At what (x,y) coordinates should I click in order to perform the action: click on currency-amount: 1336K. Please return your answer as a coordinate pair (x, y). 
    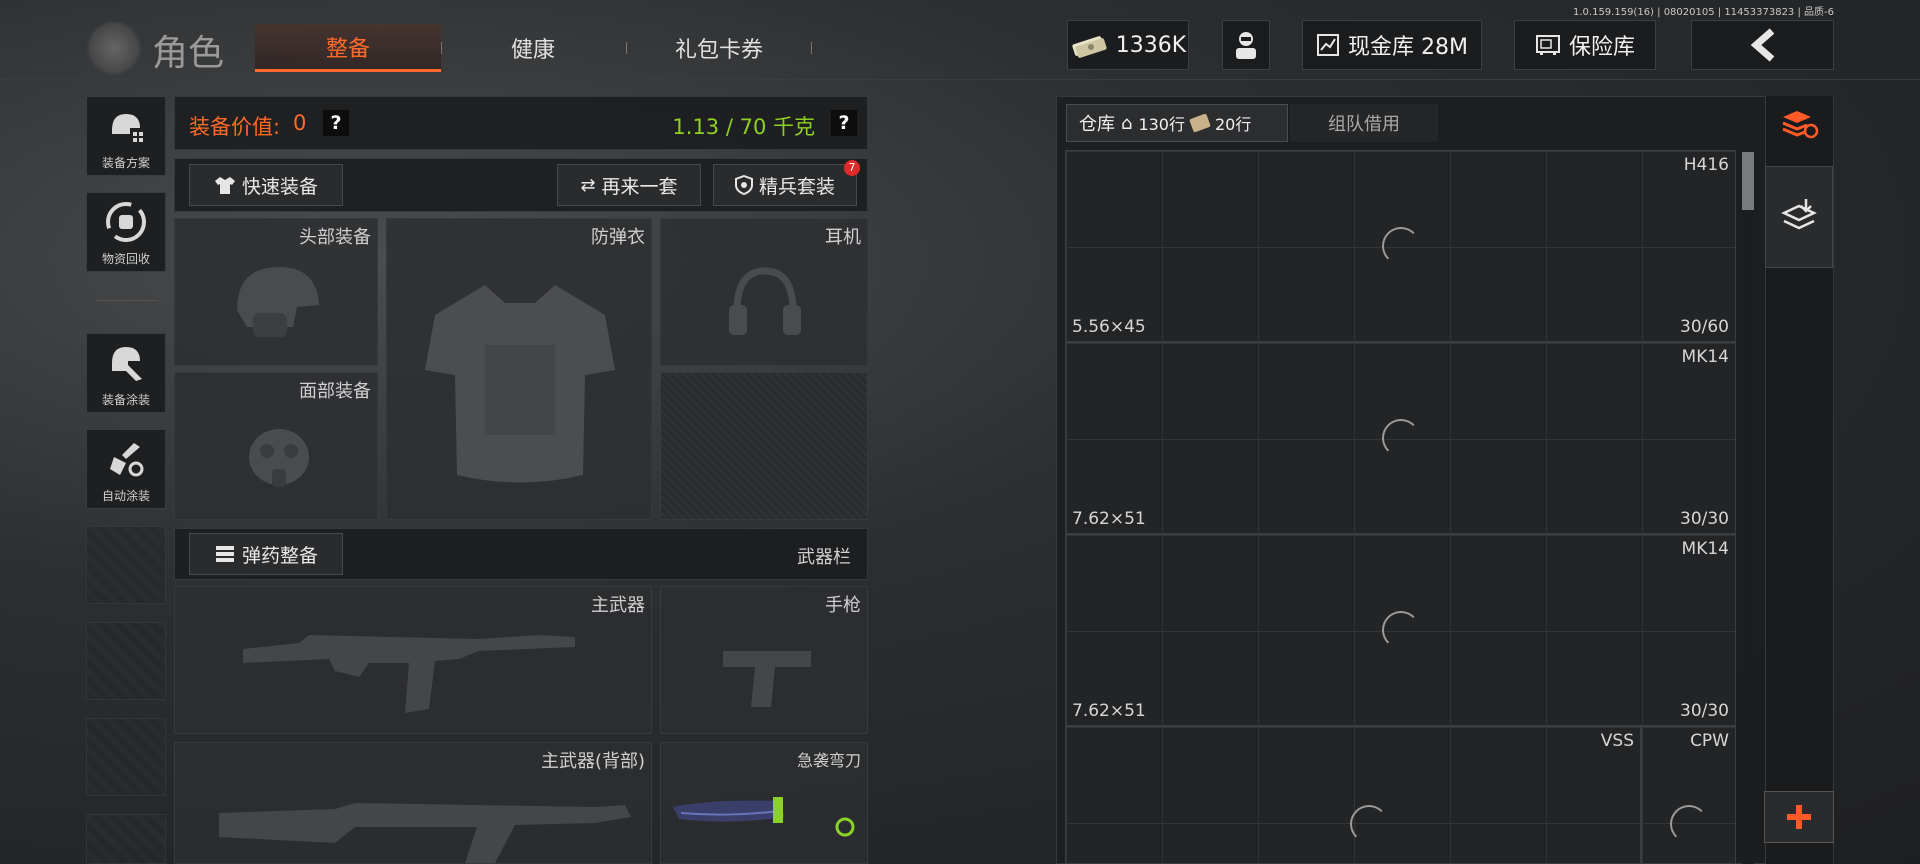
    Looking at the image, I should click on (1151, 45).